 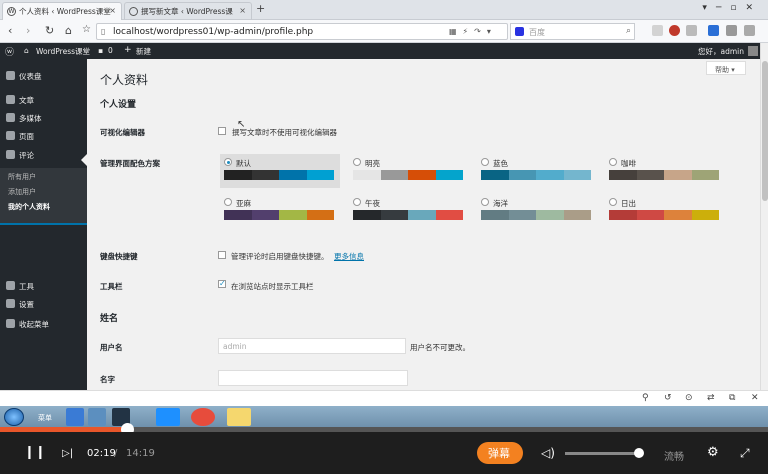 What do you see at coordinates (28, 30) in the screenshot?
I see `forward-icon: ›` at bounding box center [28, 30].